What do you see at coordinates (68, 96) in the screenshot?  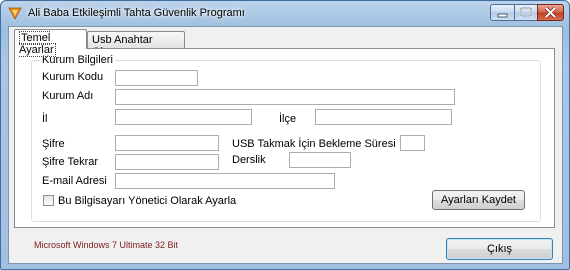 I see `kurum-adi-label: Kurum Adı` at bounding box center [68, 96].